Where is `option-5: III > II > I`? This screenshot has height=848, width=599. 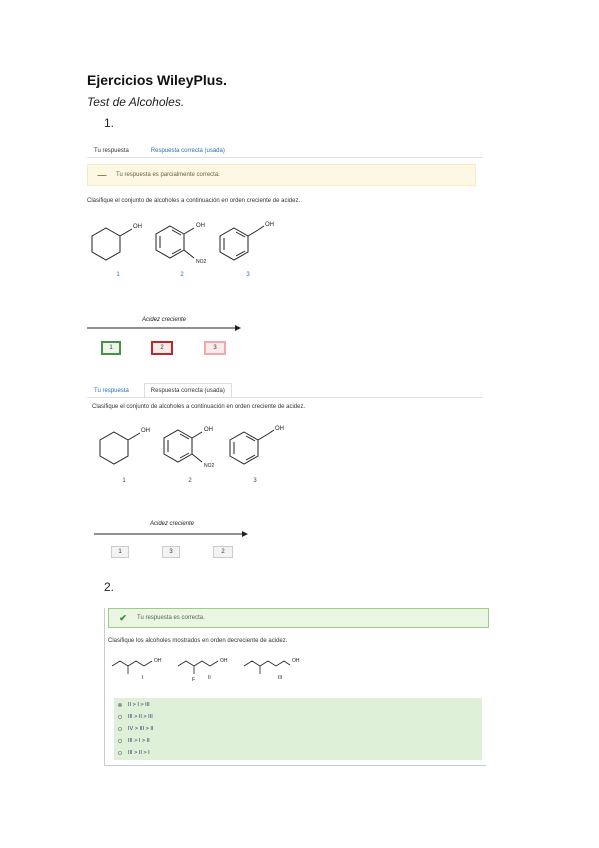
option-5: III > II > I is located at coordinates (134, 753).